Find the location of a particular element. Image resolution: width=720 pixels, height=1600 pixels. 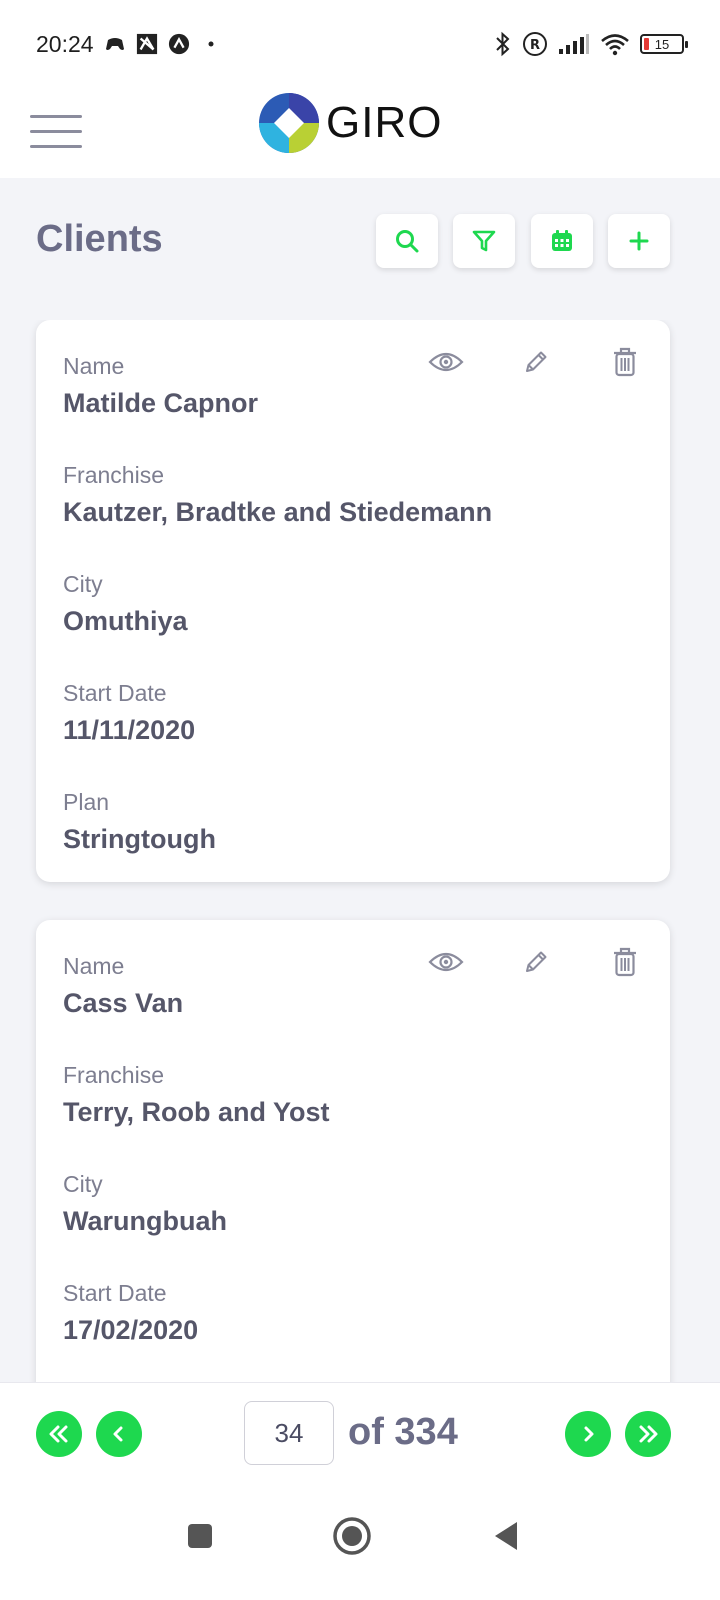

next-page-button is located at coordinates (588, 1434).